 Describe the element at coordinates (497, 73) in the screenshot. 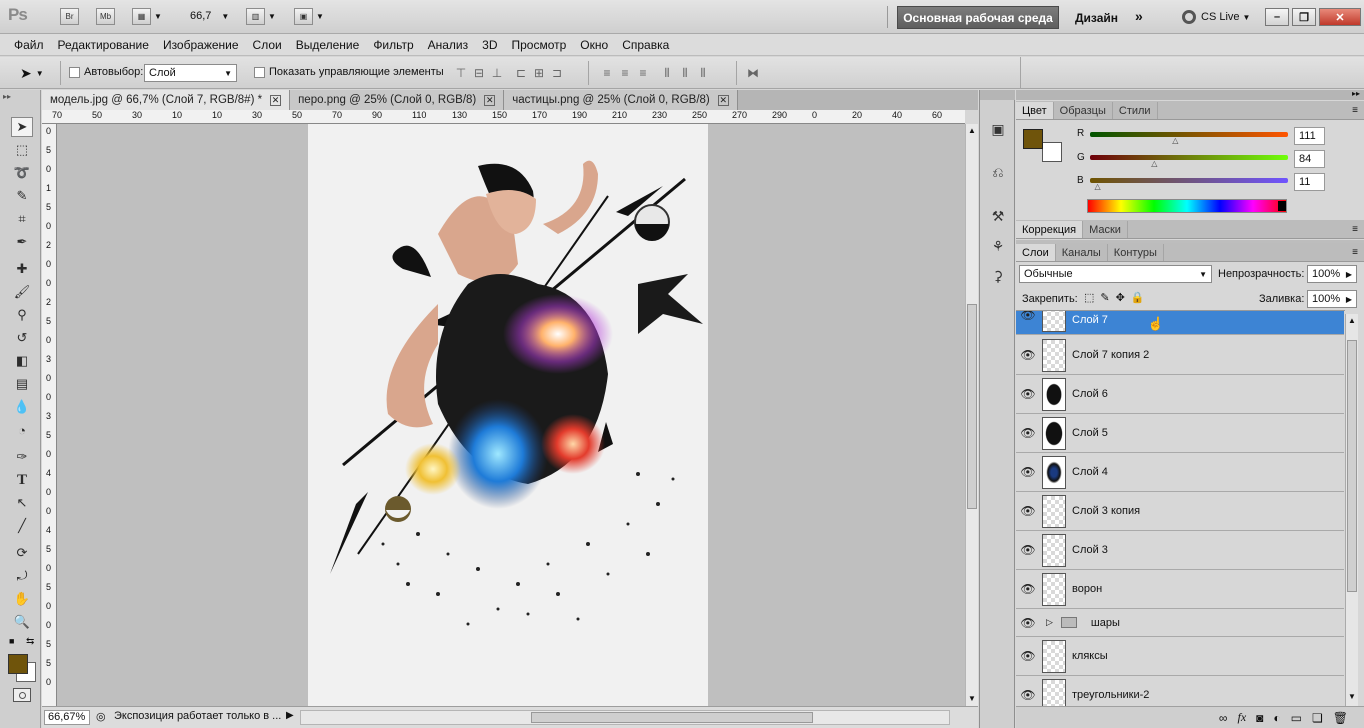

I see `align-bottom-icon: ⊥` at that location.